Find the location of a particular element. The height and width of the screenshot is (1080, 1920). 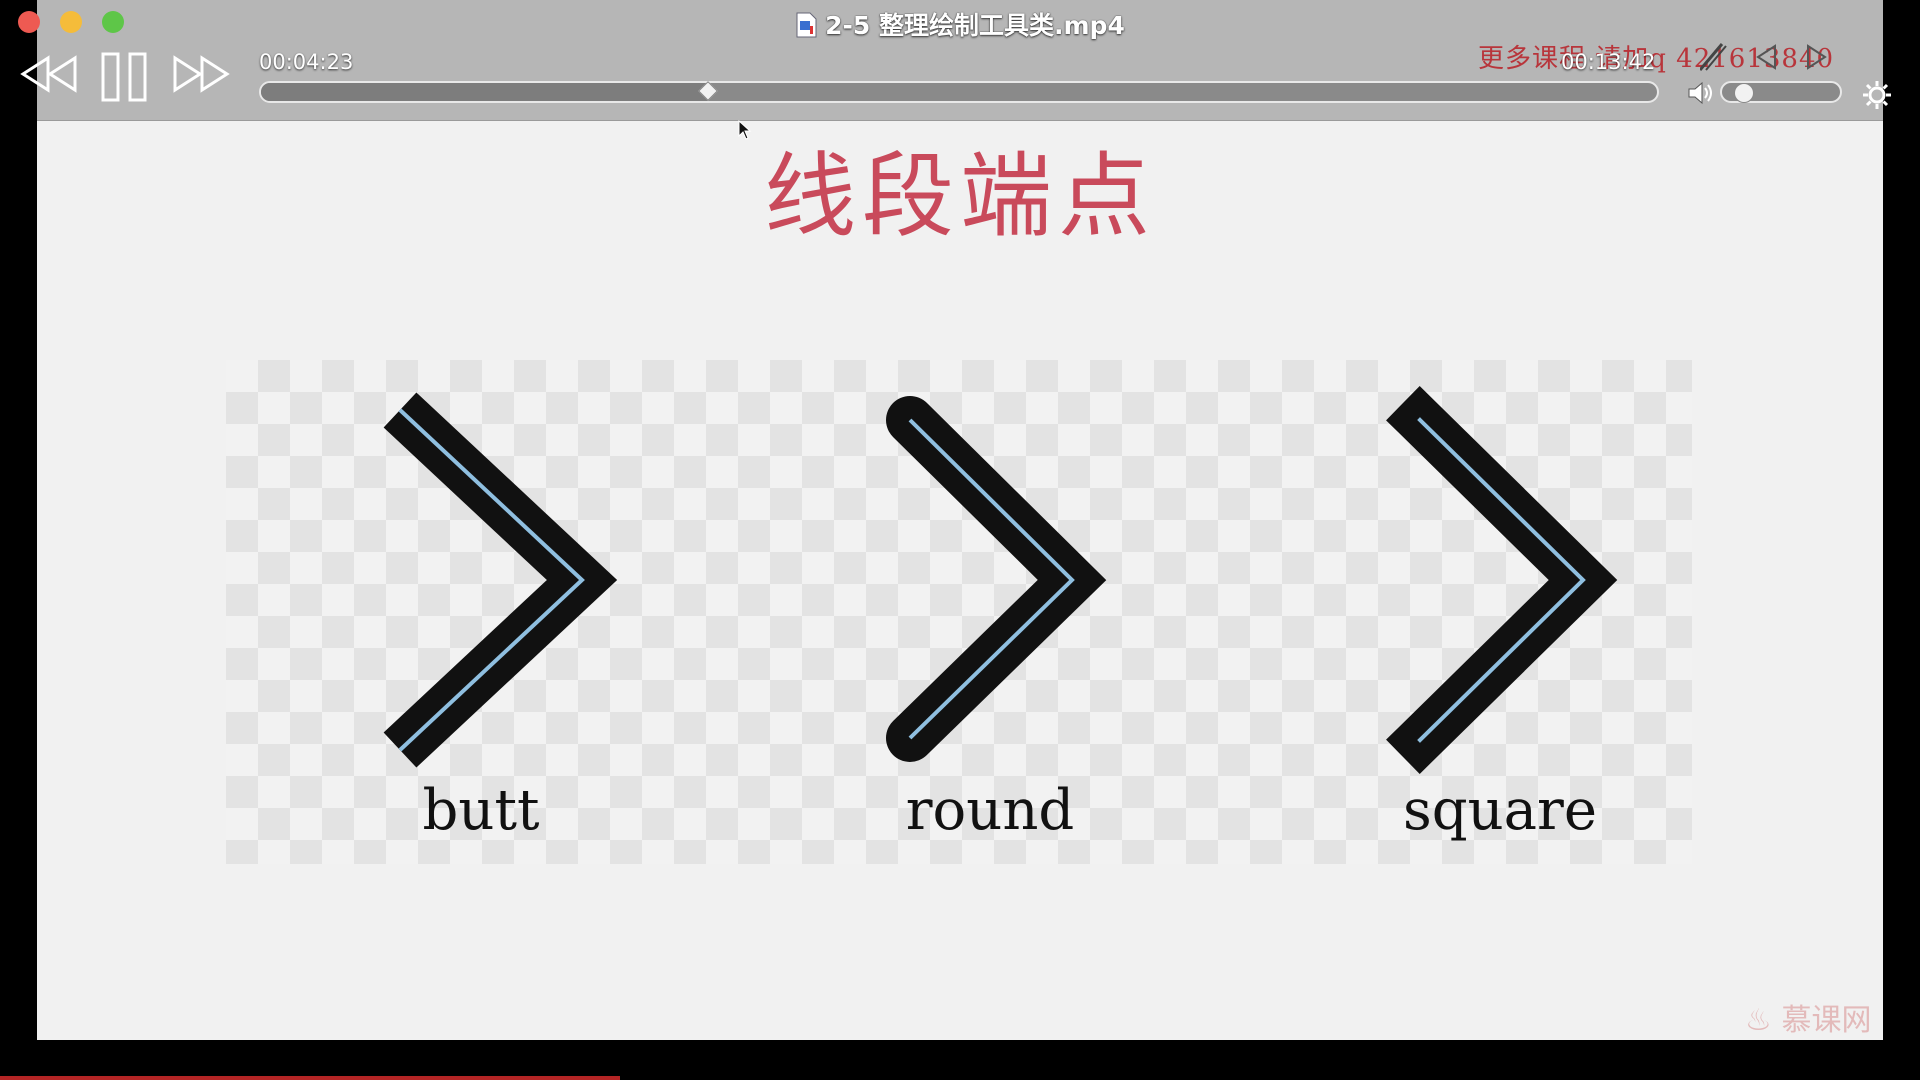

rewind-icon is located at coordinates (48, 74).